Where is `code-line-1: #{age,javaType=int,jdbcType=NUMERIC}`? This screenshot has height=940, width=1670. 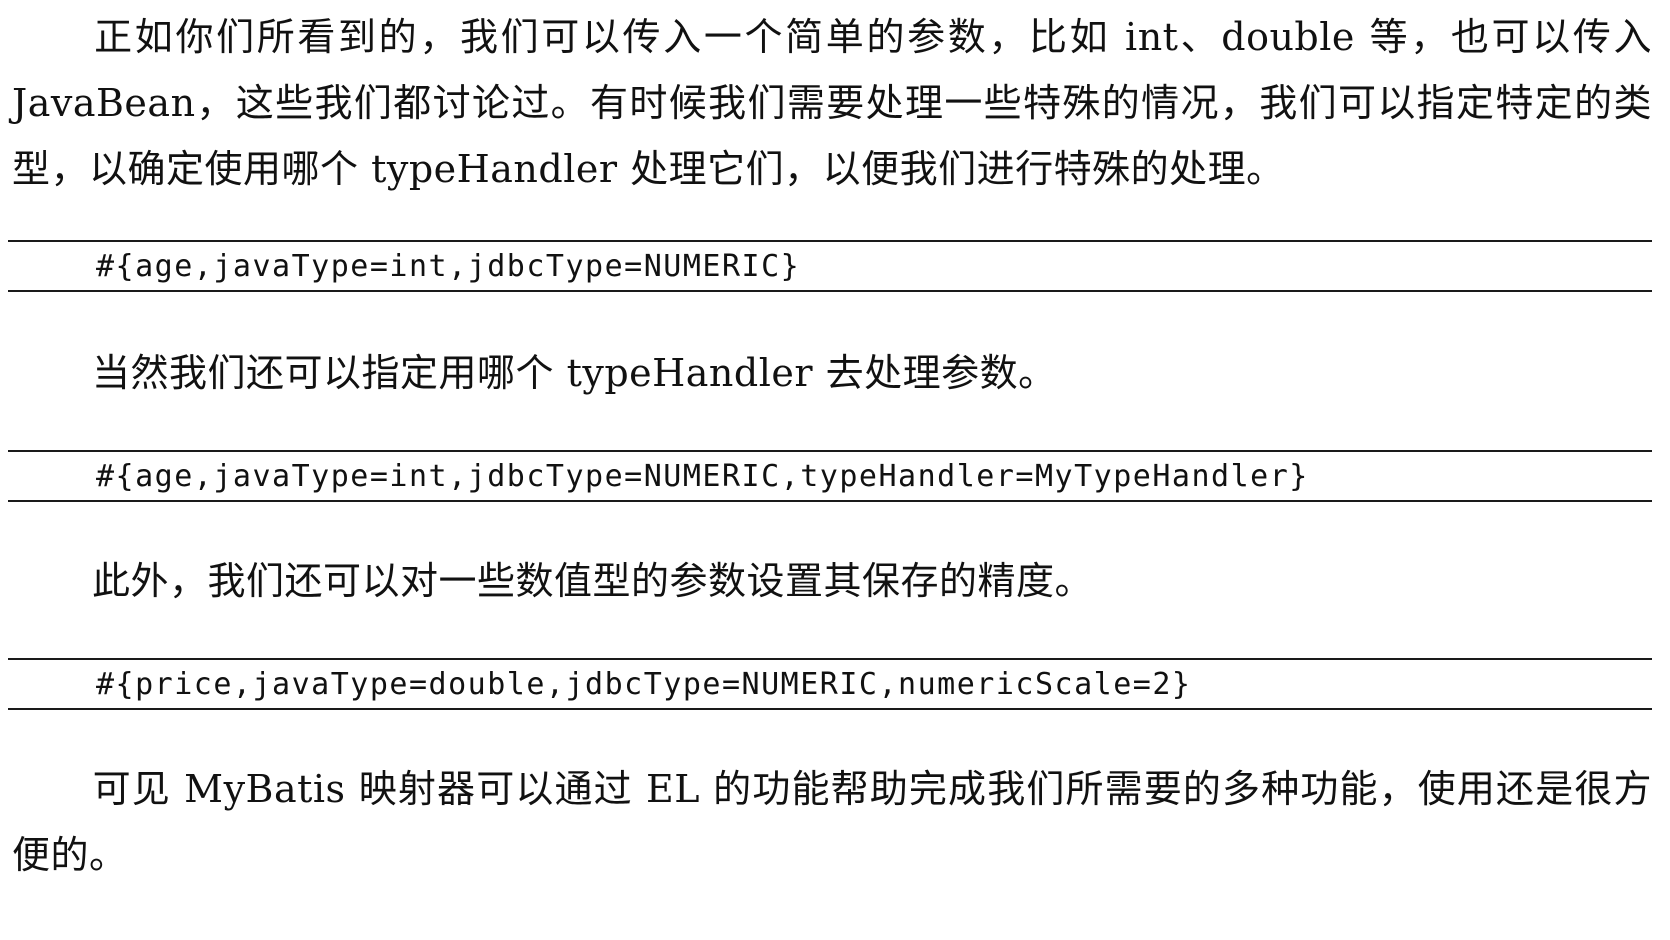 code-line-1: #{age,javaType=int,jdbcType=NUMERIC} is located at coordinates (448, 266).